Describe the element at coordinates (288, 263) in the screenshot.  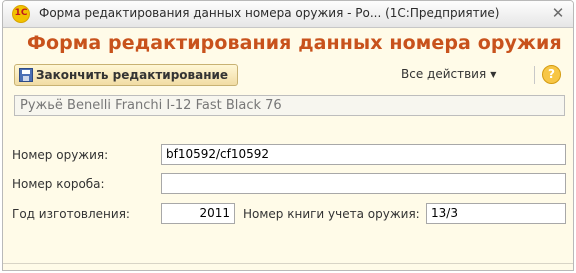
I see `bottom-divider` at that location.